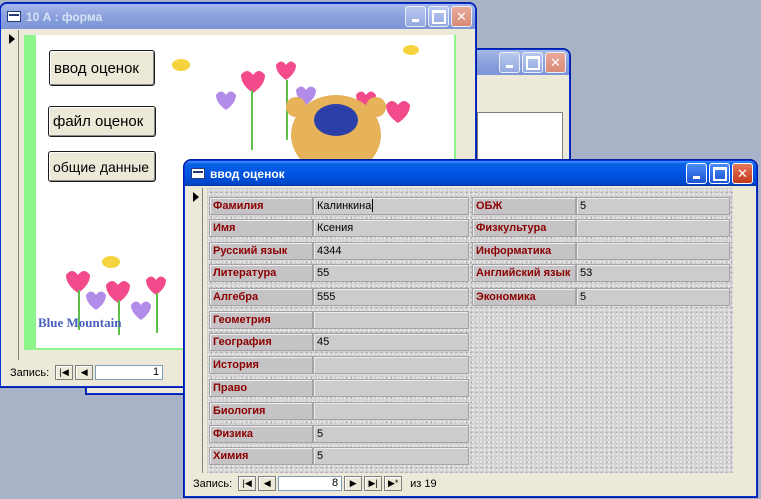  What do you see at coordinates (372, 205) in the screenshot?
I see `text-cursor` at bounding box center [372, 205].